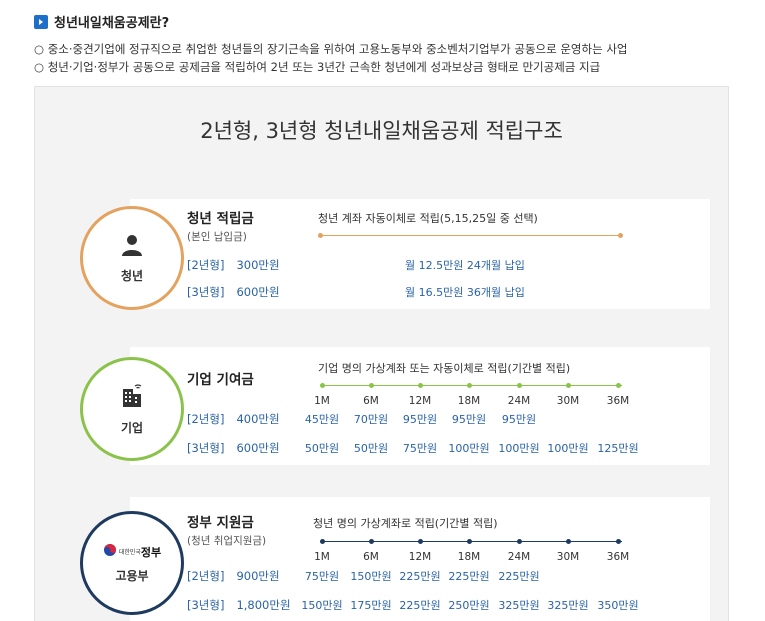 The width and height of the screenshot is (765, 621). What do you see at coordinates (217, 237) in the screenshot?
I see `youth-subtitle: (본인 납입금)` at bounding box center [217, 237].